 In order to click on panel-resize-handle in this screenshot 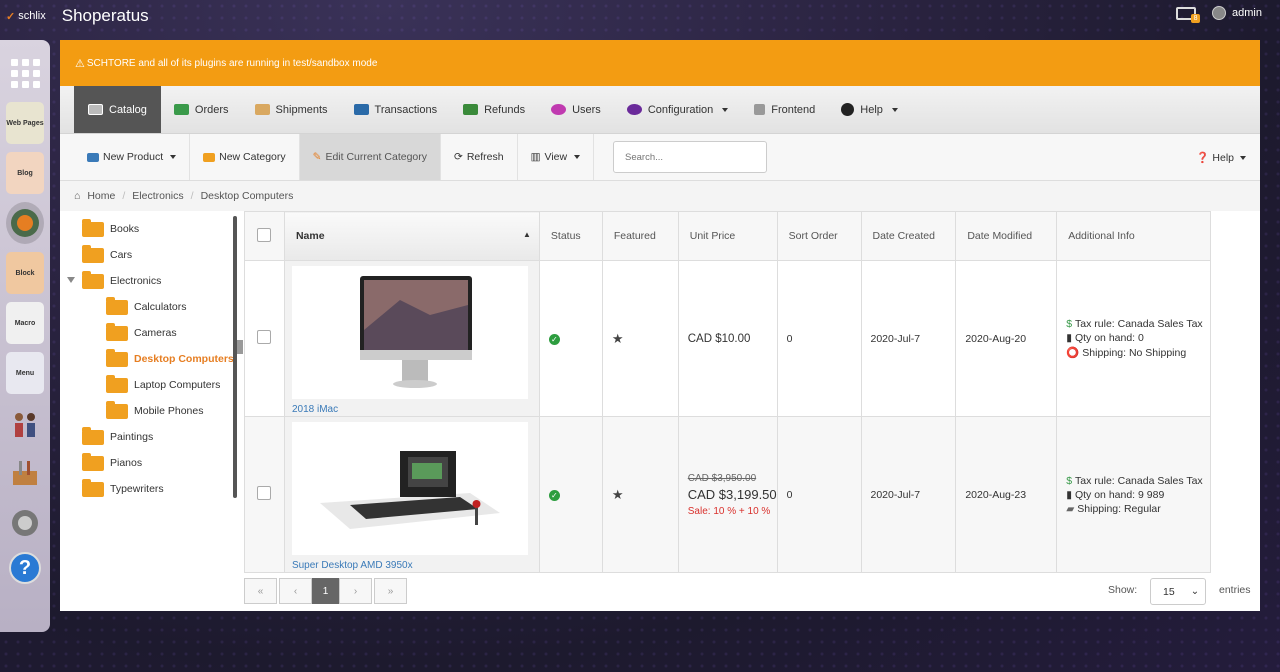, I will do `click(240, 347)`.